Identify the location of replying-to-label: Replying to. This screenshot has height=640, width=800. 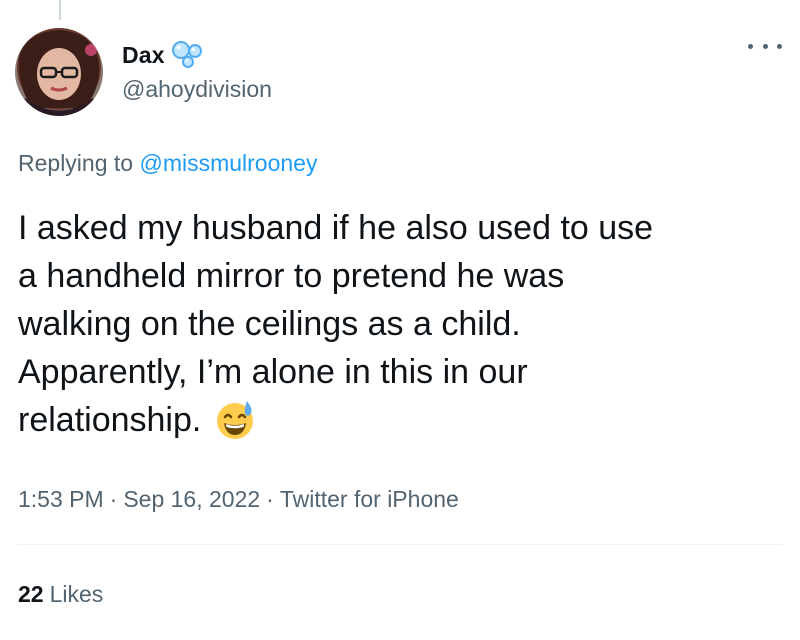
(76, 163).